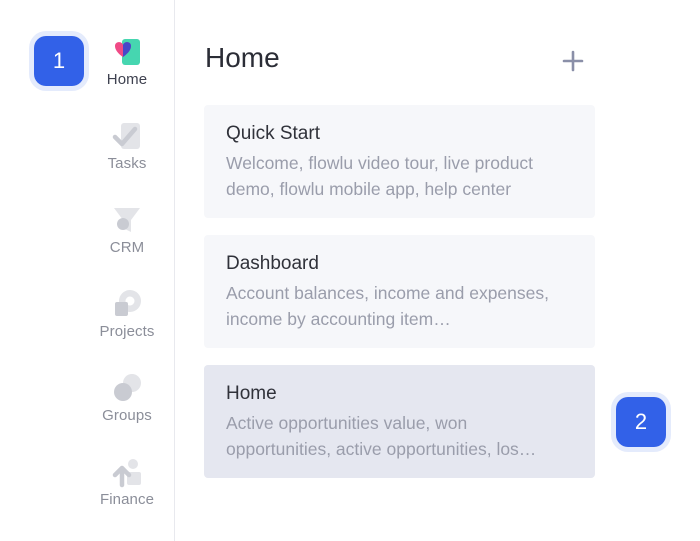 The image size is (700, 541). I want to click on step-badge-1: 1, so click(59, 61).